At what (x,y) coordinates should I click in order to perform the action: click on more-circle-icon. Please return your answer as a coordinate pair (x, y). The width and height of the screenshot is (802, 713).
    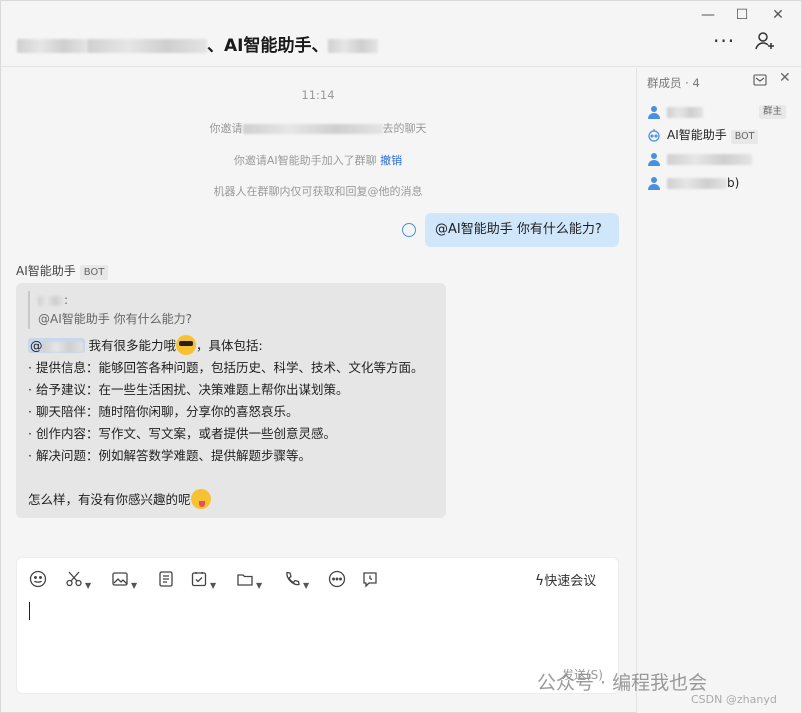
    Looking at the image, I should click on (337, 579).